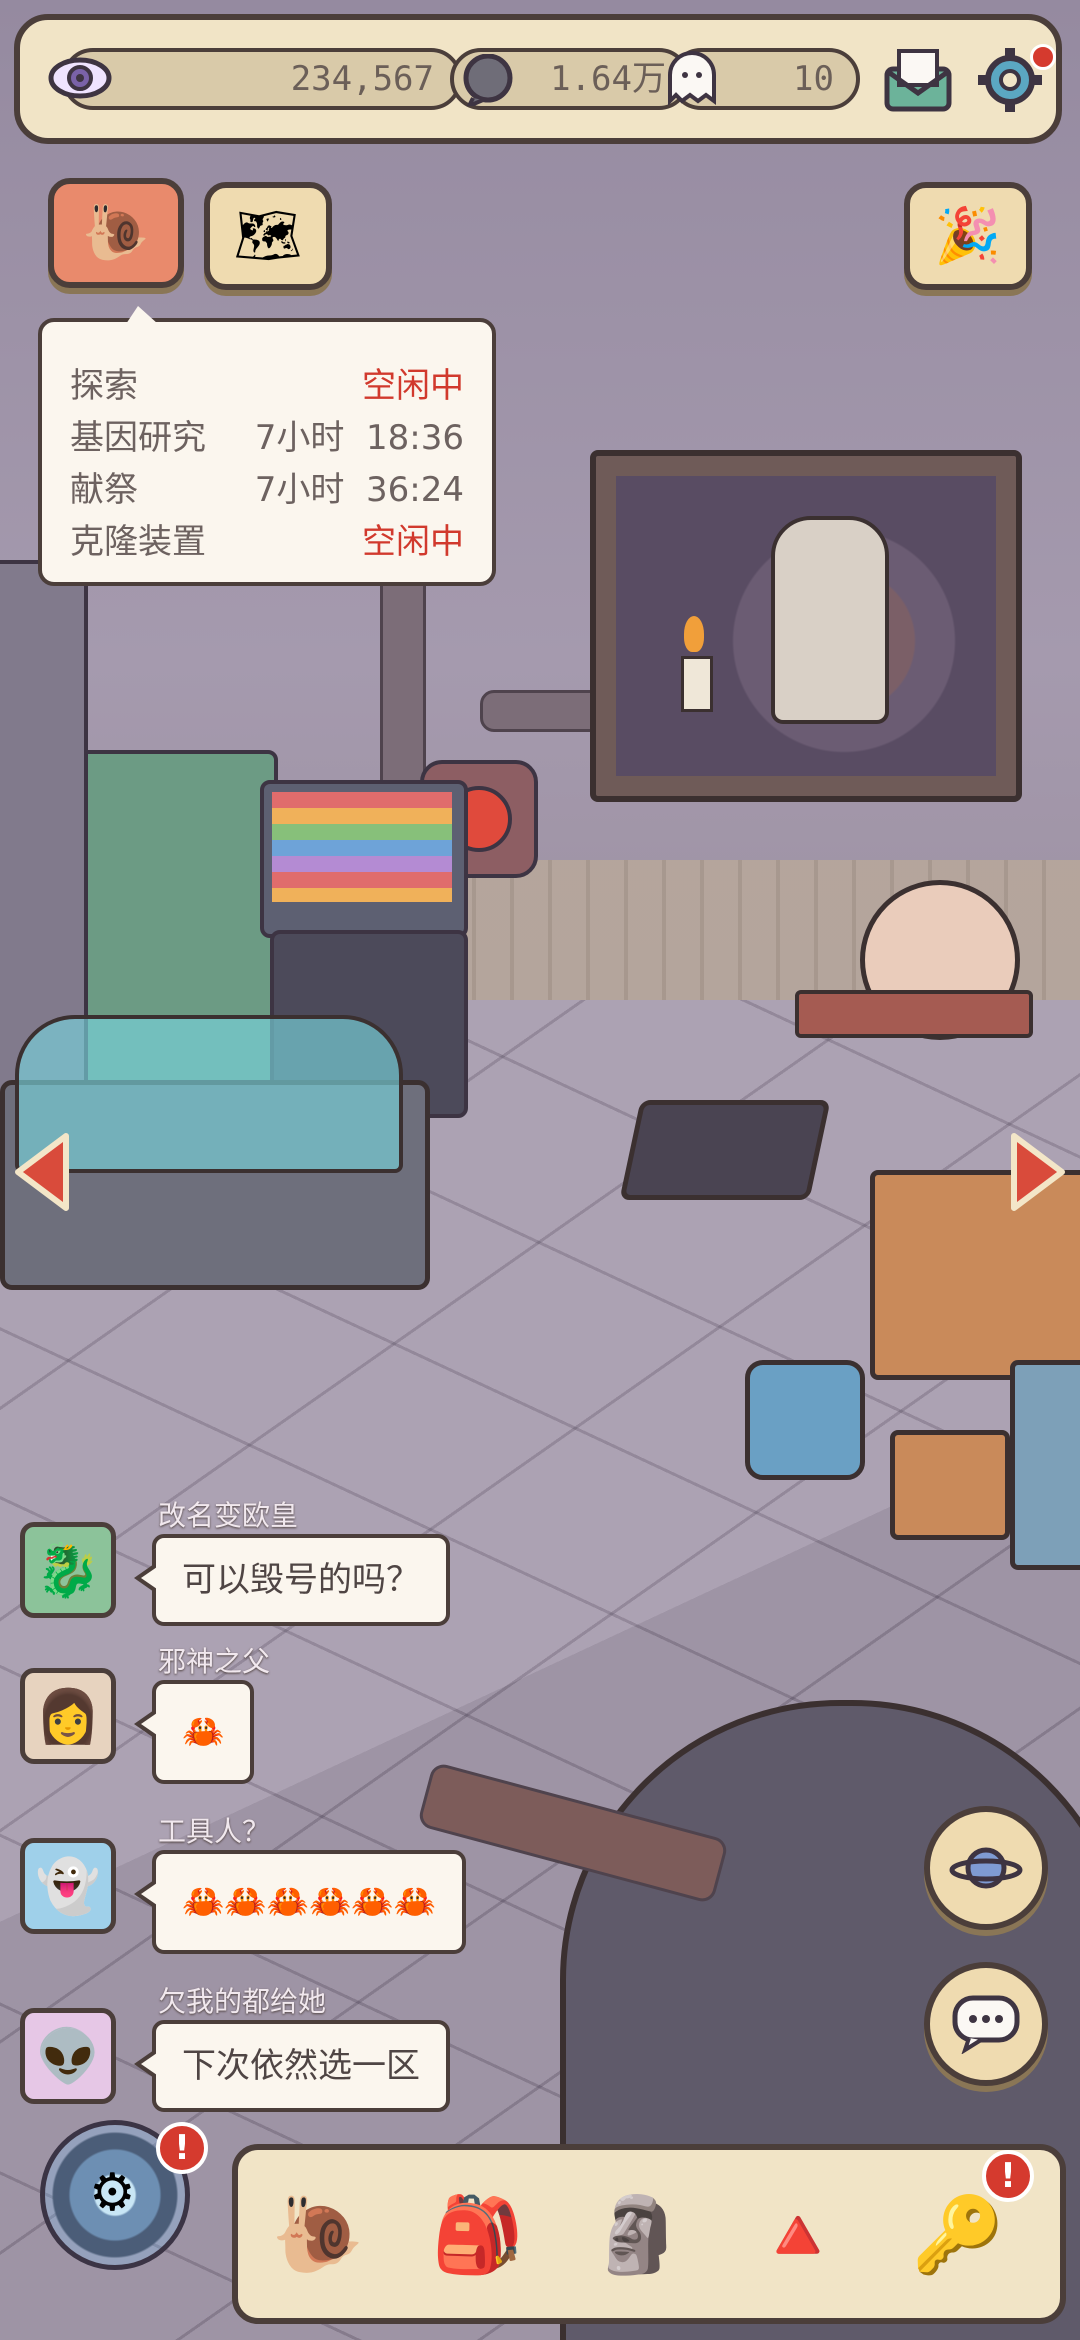 This screenshot has width=1080, height=2340. What do you see at coordinates (214, 1831) in the screenshot?
I see `chat-username: 工具人？` at bounding box center [214, 1831].